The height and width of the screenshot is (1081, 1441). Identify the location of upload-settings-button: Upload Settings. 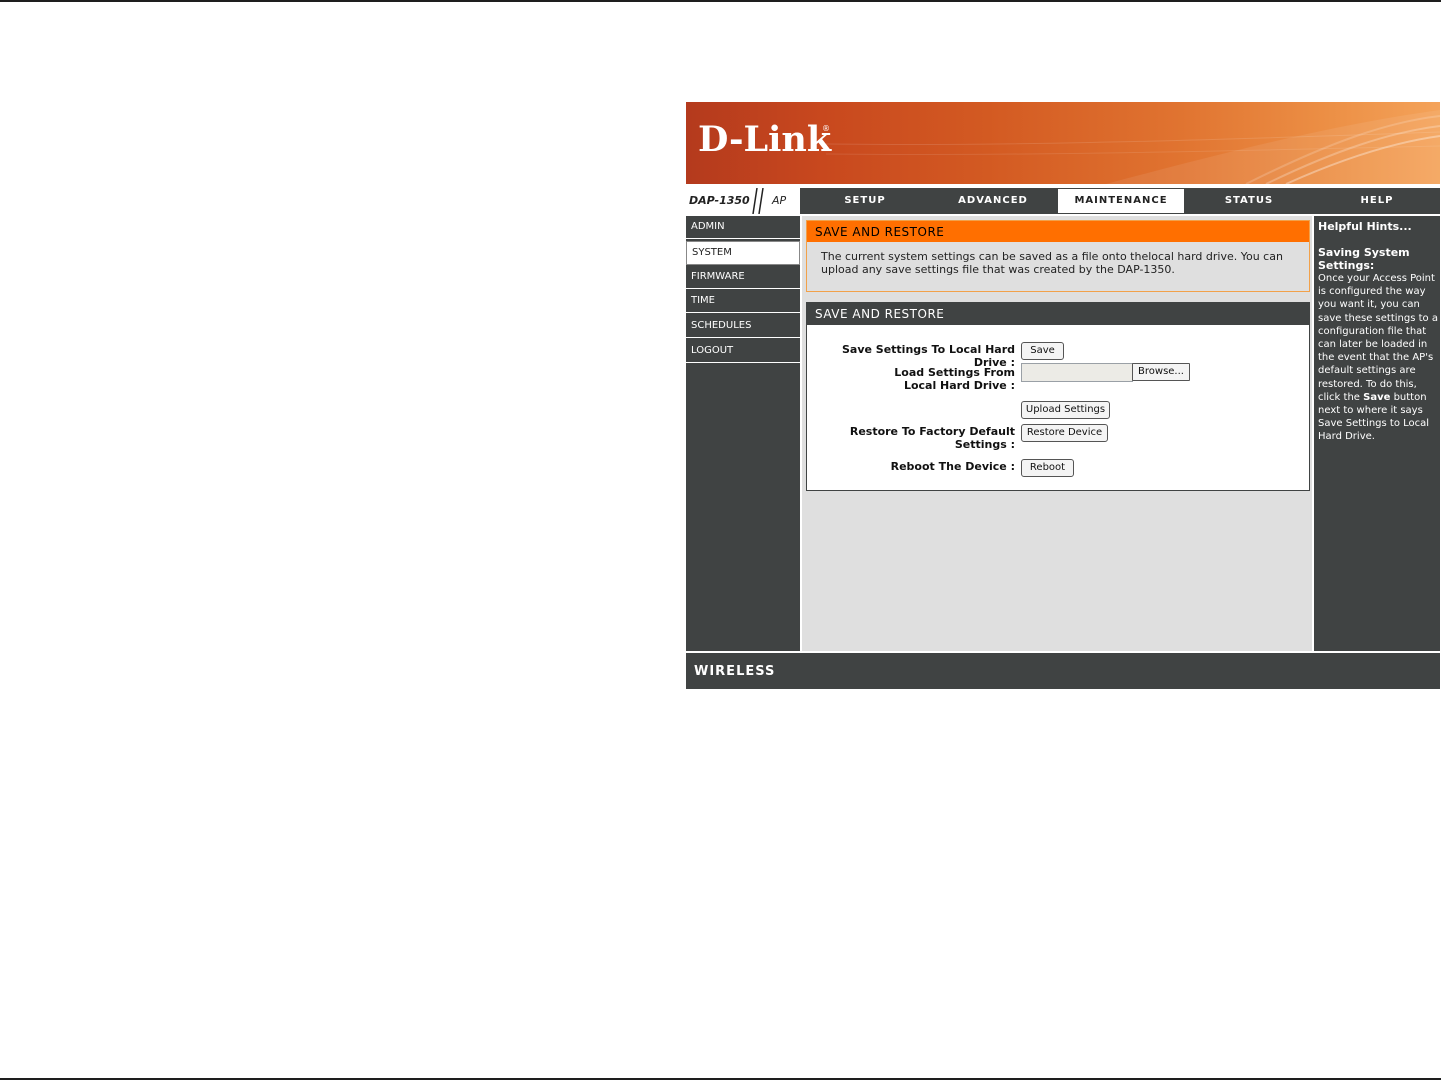
(1065, 410).